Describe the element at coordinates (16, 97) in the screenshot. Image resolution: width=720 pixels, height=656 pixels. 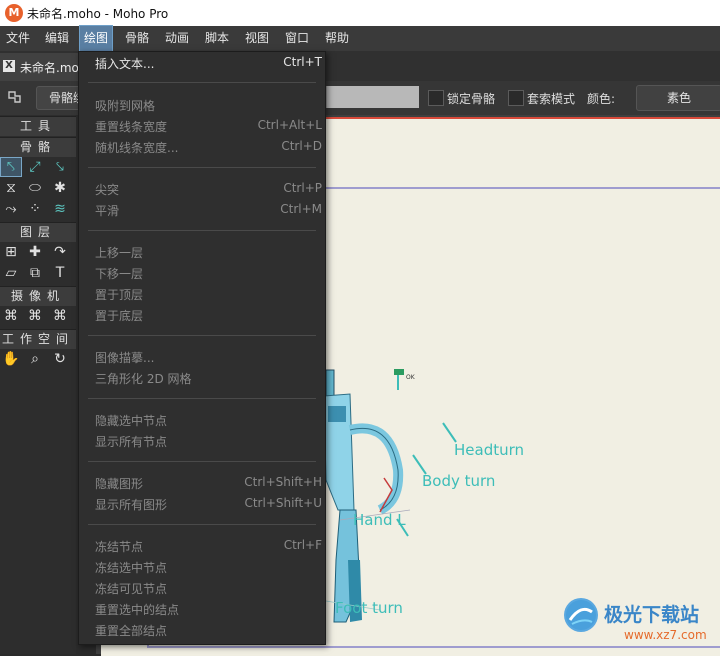
I see `bone-tool-icon` at that location.